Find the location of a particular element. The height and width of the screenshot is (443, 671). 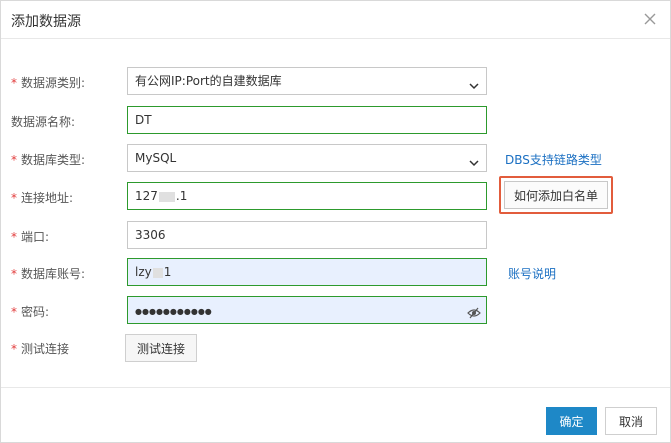

db-type-row: * 数据库类型: MySQL DBS支持链路类型 is located at coordinates (335, 159).